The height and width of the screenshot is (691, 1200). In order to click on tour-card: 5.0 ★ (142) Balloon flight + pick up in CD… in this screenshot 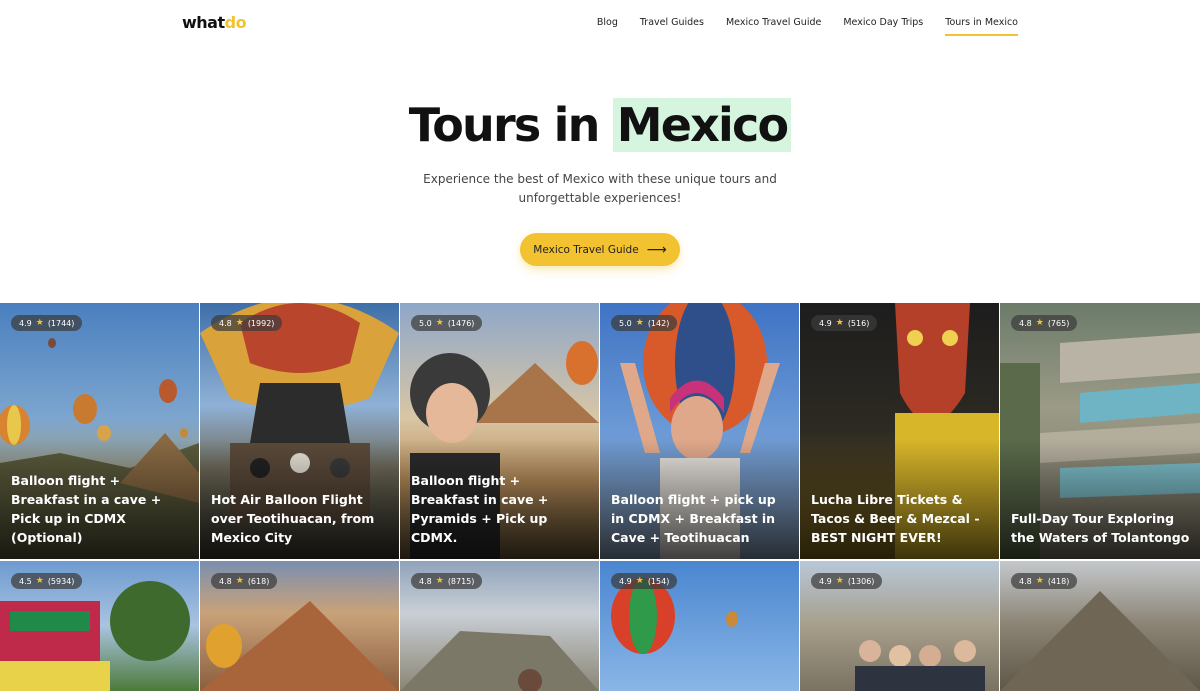, I will do `click(699, 431)`.